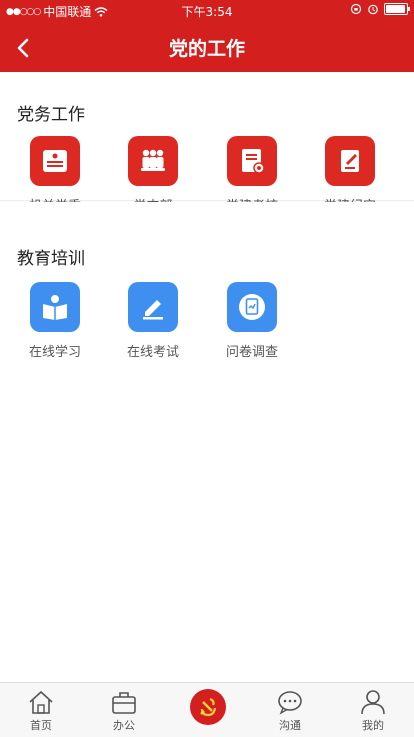  Describe the element at coordinates (153, 307) in the screenshot. I see `pen-icon` at that location.